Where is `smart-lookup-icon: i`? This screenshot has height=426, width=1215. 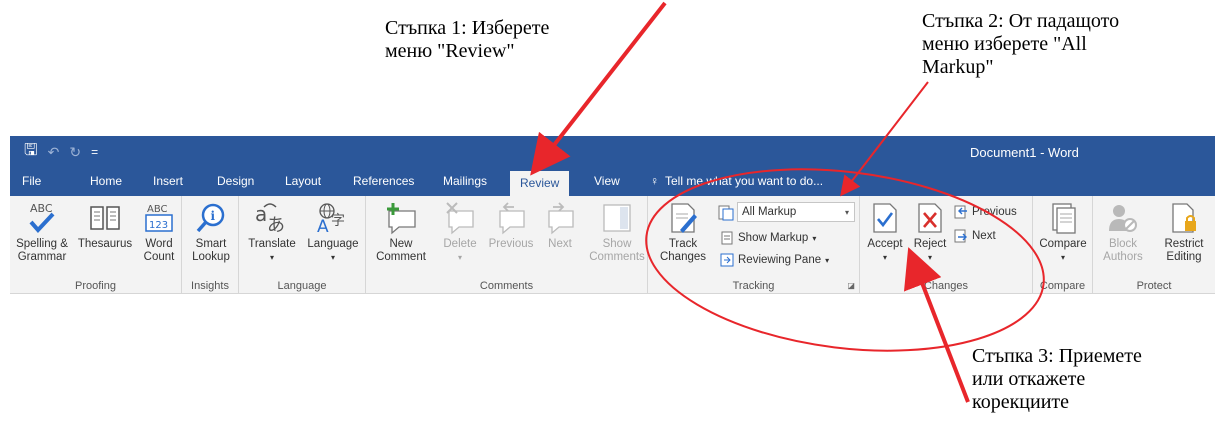 smart-lookup-icon: i is located at coordinates (211, 218).